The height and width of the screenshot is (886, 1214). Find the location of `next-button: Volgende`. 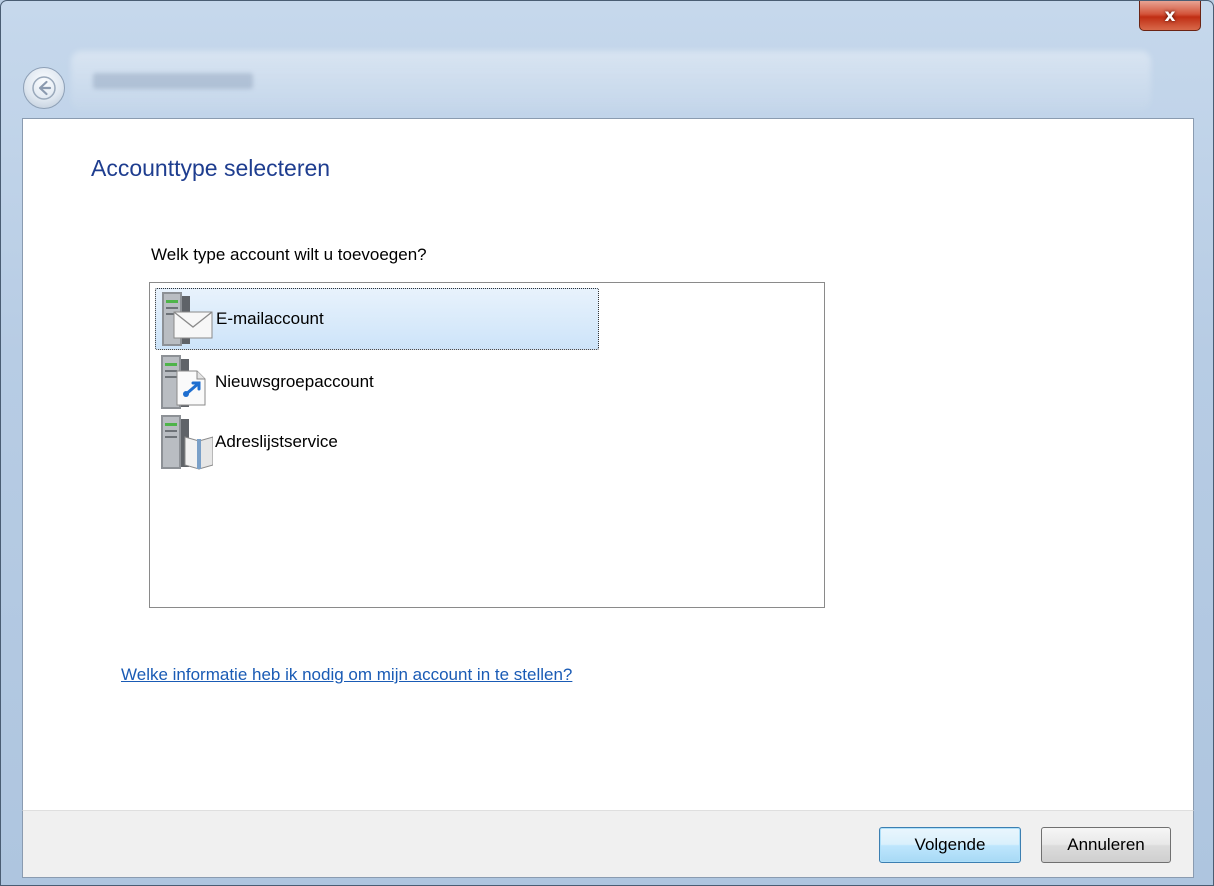

next-button: Volgende is located at coordinates (950, 845).